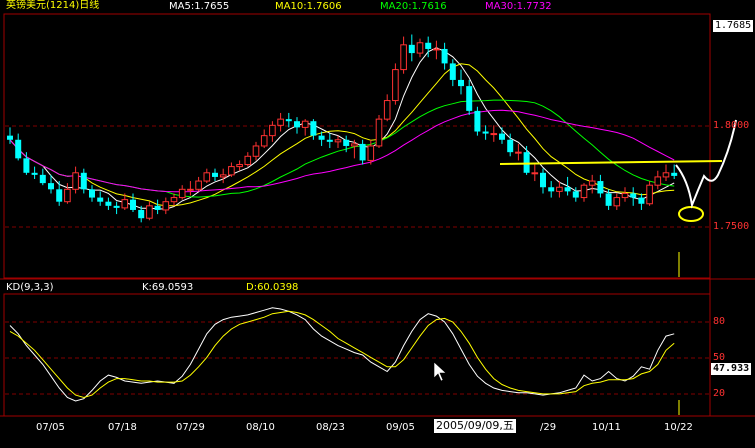  Describe the element at coordinates (719, 321) in the screenshot. I see `kd-tick-80: 80` at that location.